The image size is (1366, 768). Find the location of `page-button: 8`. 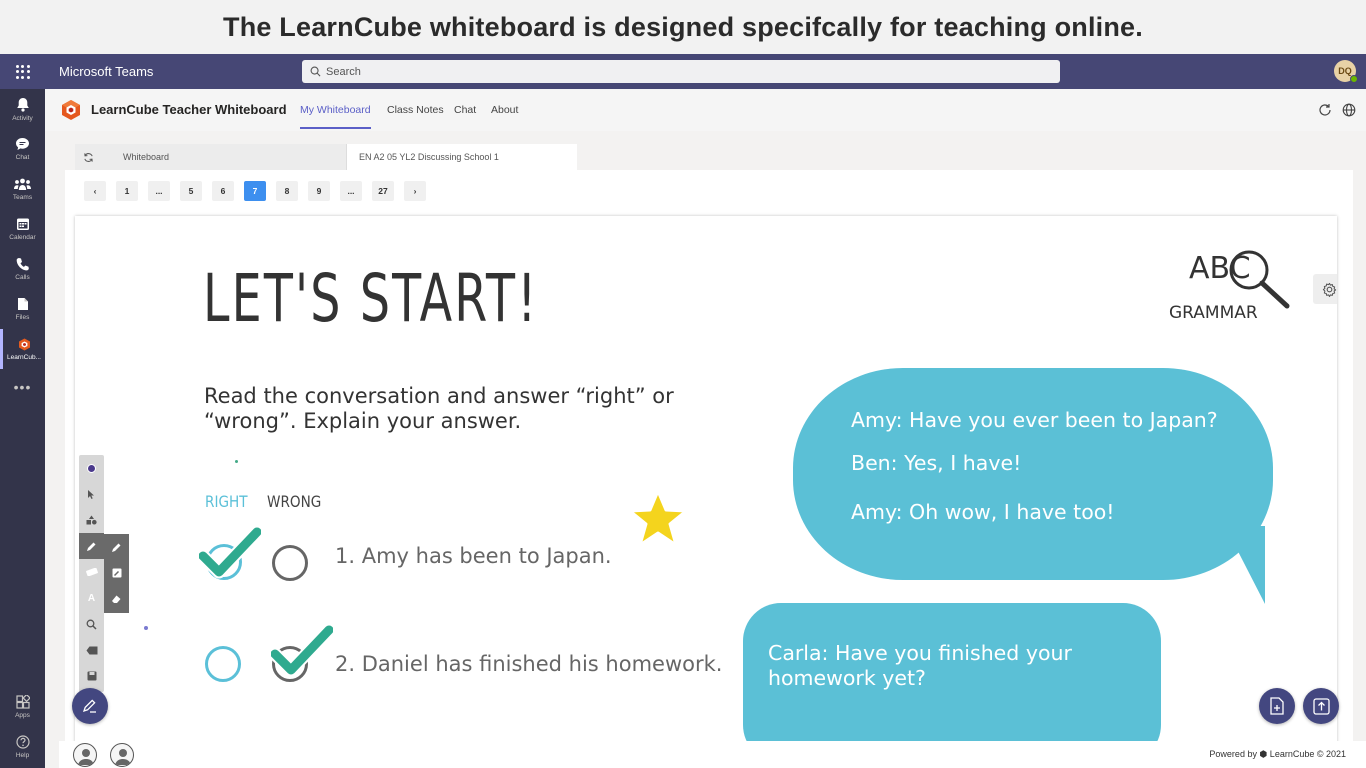

page-button: 8 is located at coordinates (287, 191).